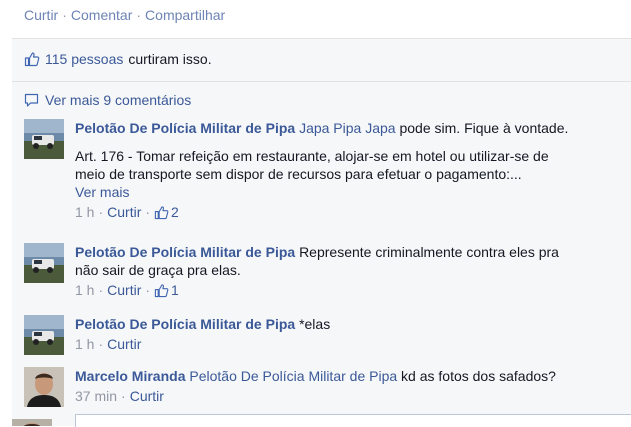 The height and width of the screenshot is (427, 631). I want to click on comment-author-link: Marcelo Miranda, so click(130, 376).